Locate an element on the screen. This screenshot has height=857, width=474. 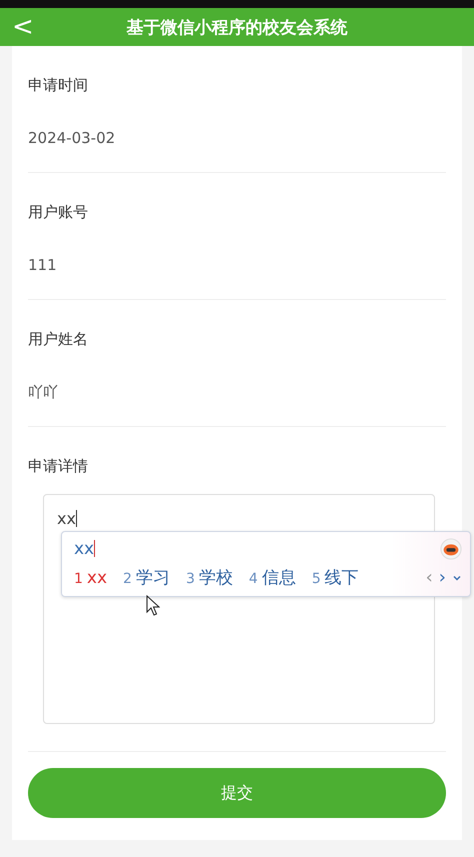
composition-text: xx is located at coordinates (85, 549).